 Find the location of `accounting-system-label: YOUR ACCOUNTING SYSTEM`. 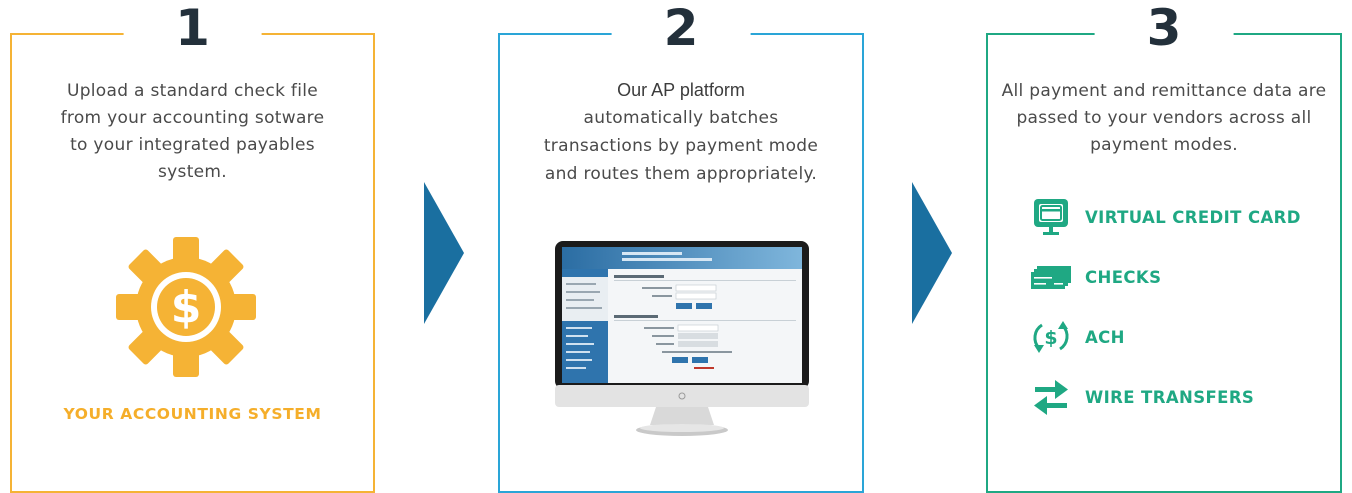

accounting-system-label: YOUR ACCOUNTING SYSTEM is located at coordinates (192, 414).